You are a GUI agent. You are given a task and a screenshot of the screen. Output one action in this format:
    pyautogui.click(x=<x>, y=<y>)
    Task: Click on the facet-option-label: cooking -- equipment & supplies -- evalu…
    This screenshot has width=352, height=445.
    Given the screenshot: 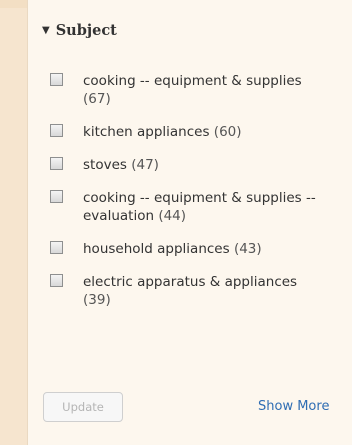 What is the action you would take?
    pyautogui.click(x=199, y=207)
    